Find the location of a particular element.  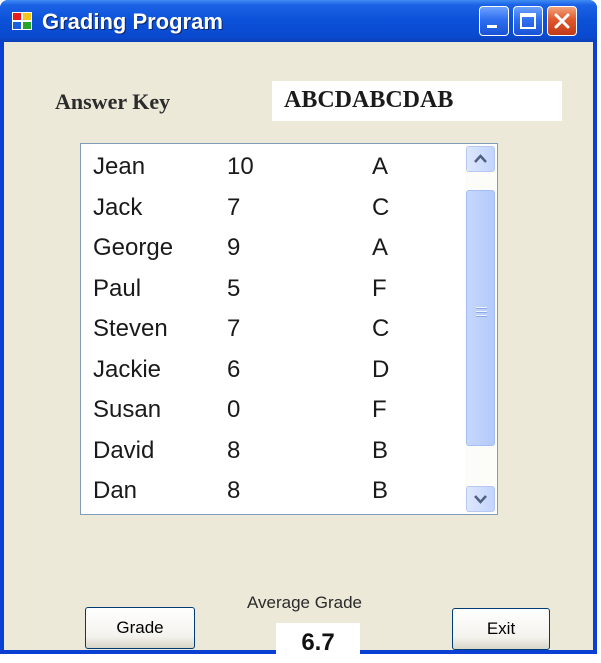

close-icon is located at coordinates (562, 21).